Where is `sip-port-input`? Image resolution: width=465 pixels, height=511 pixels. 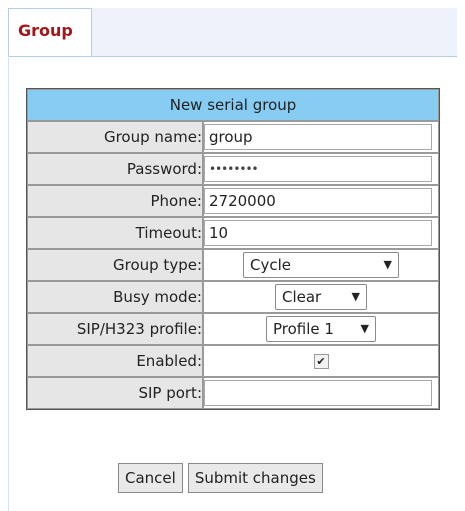
sip-port-input is located at coordinates (318, 393).